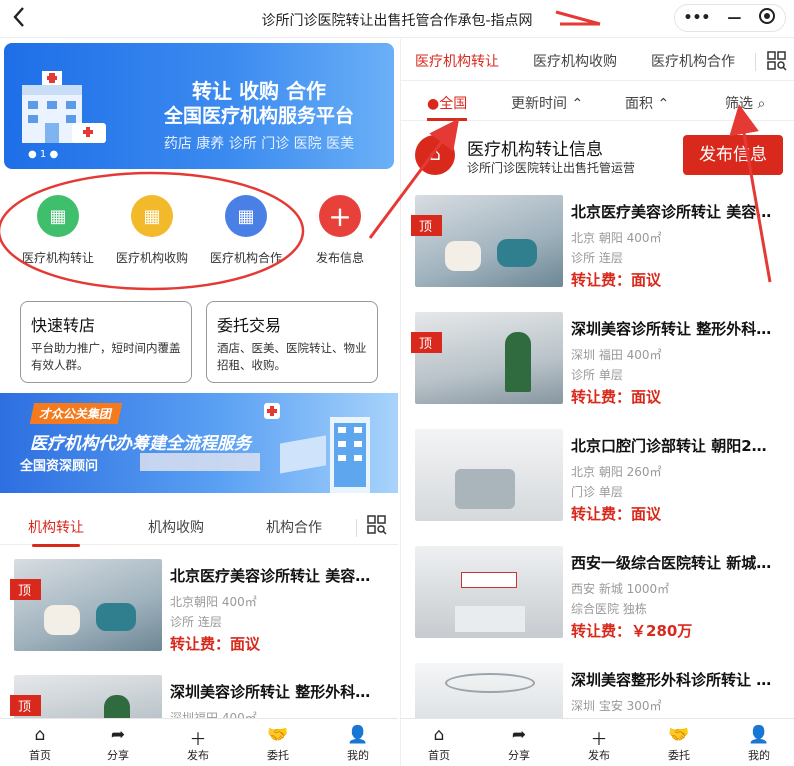 Image resolution: width=794 pixels, height=766 pixels. What do you see at coordinates (616, 472) in the screenshot?
I see `listing-location: 北京 朝阳 260㎡` at bounding box center [616, 472].